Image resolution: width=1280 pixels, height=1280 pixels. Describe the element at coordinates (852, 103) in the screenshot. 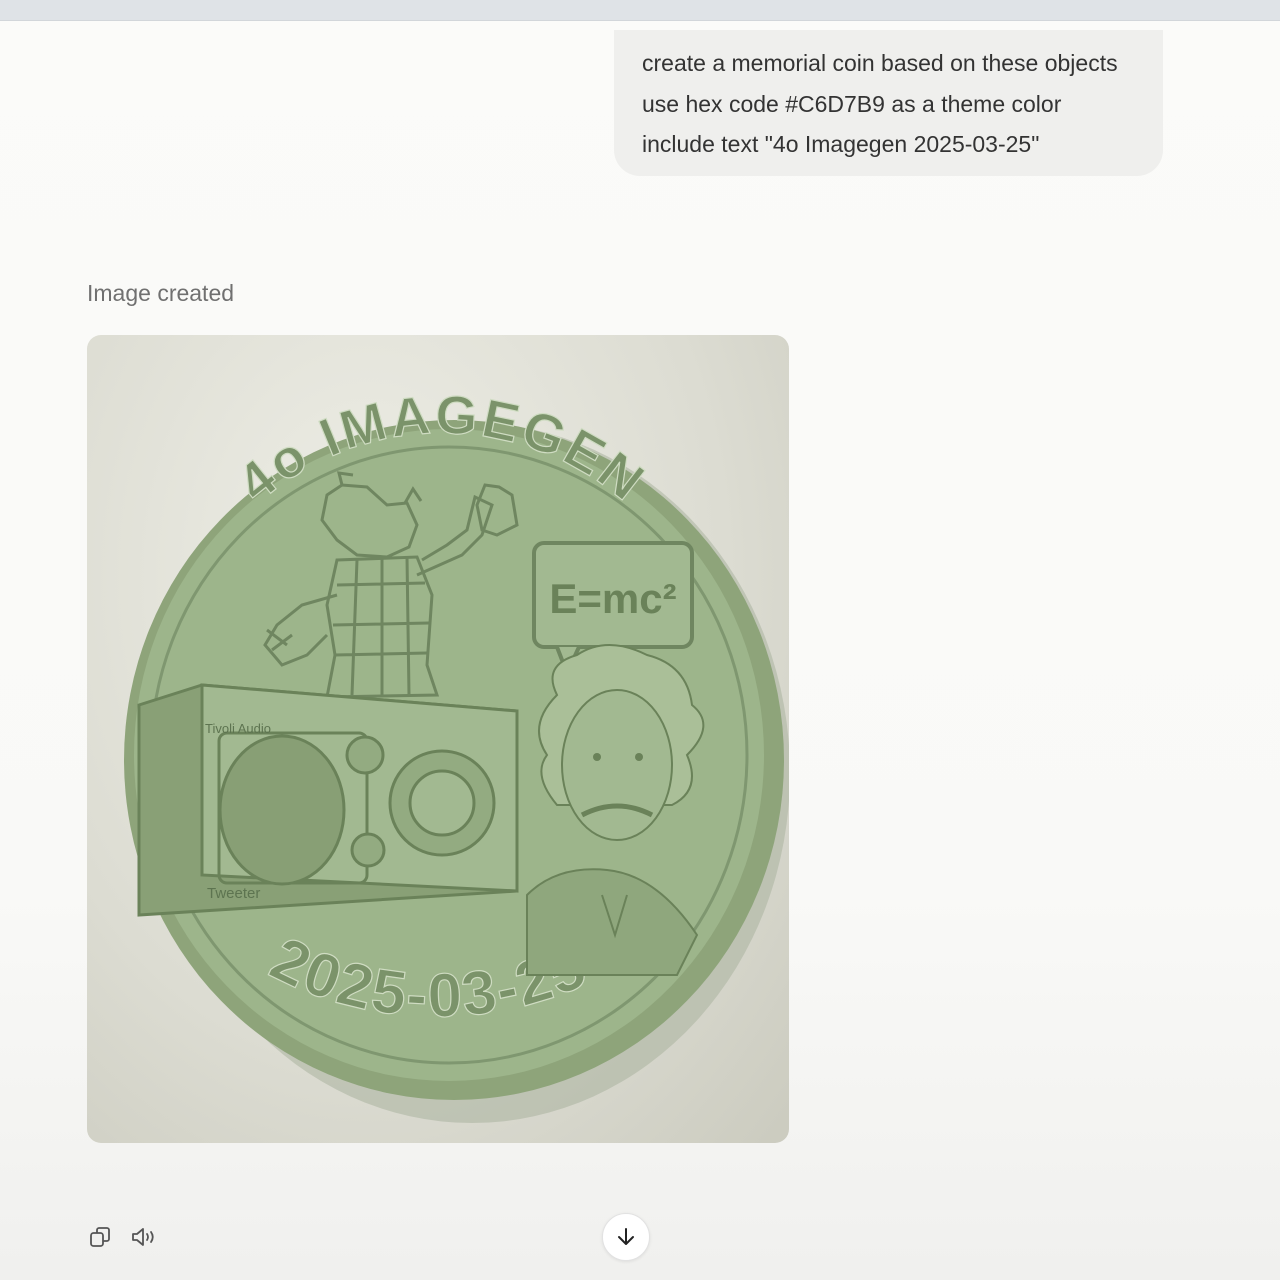

I see `user-message-line: use hex code #C6D7B9 as a theme color` at that location.